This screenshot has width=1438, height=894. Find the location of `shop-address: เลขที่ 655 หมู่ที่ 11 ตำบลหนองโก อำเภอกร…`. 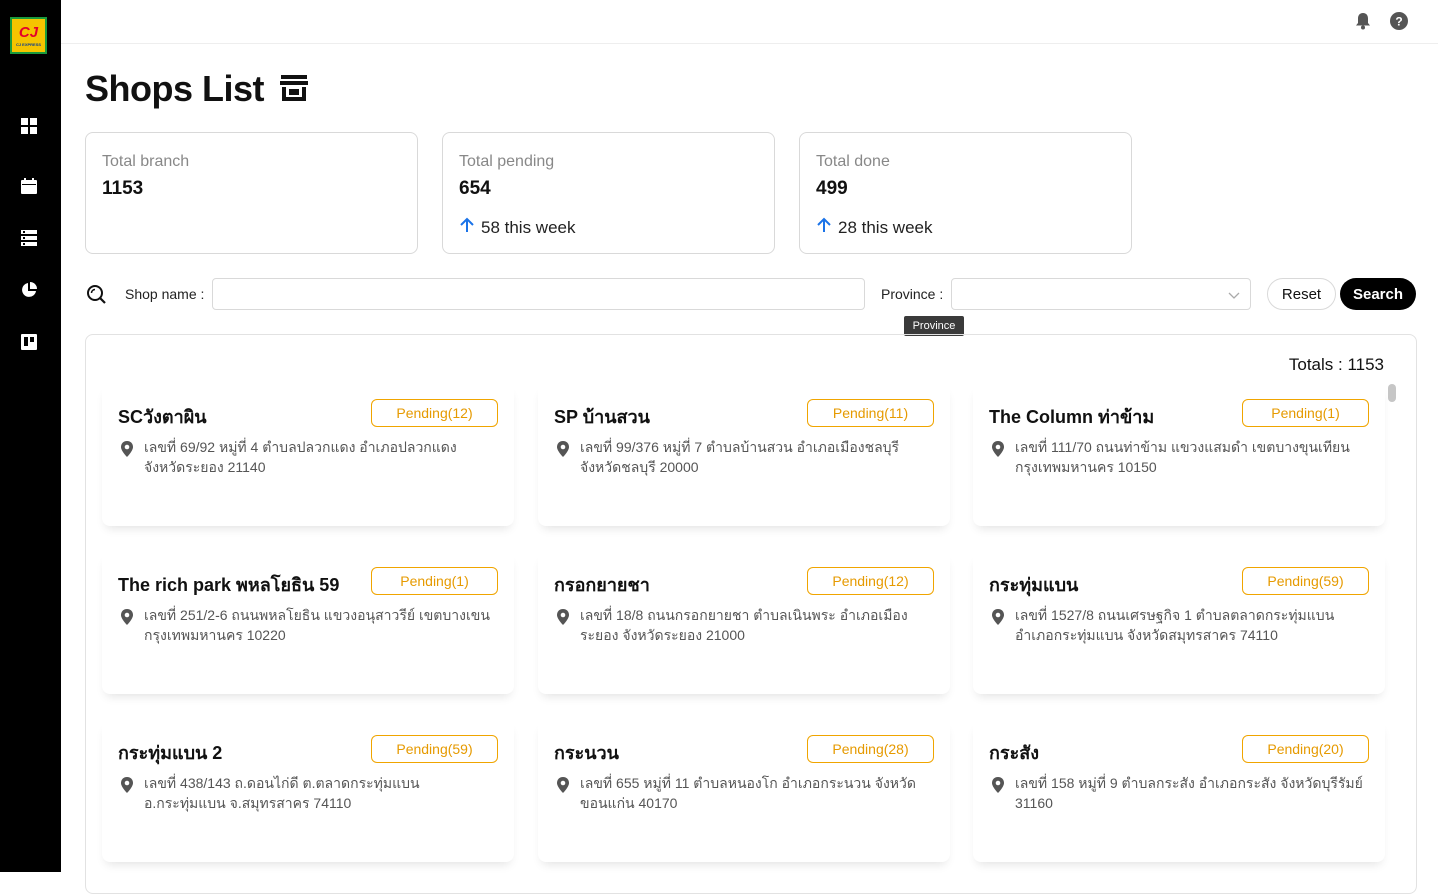

shop-address: เลขที่ 655 หมู่ที่ 11 ตำบลหนองโก อำเภอกร… is located at coordinates (748, 793).